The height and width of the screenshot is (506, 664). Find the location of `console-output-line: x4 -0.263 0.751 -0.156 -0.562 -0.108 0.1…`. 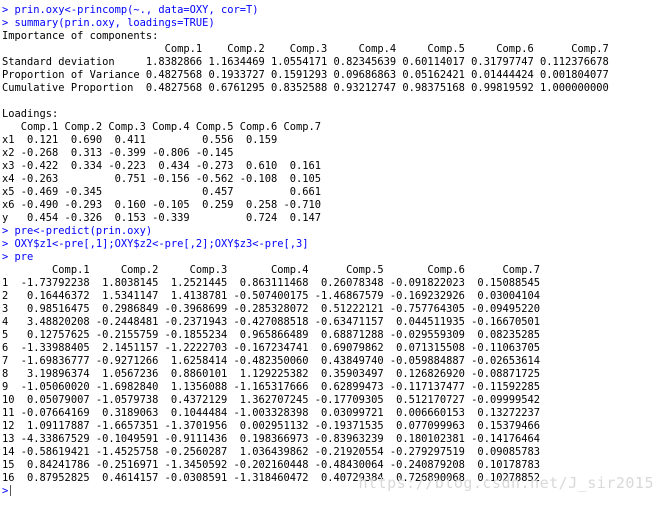

console-output-line: x4 -0.263 0.751 -0.156 -0.562 -0.108 0.1… is located at coordinates (162, 179).